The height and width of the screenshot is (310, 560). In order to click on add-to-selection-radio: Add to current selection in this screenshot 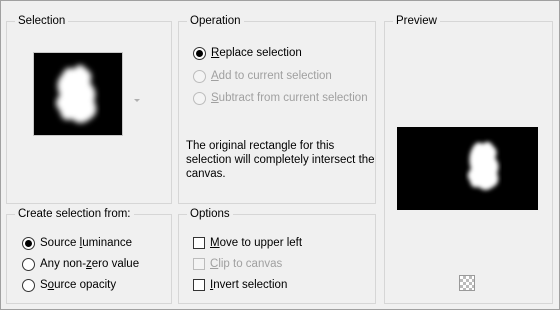, I will do `click(262, 76)`.